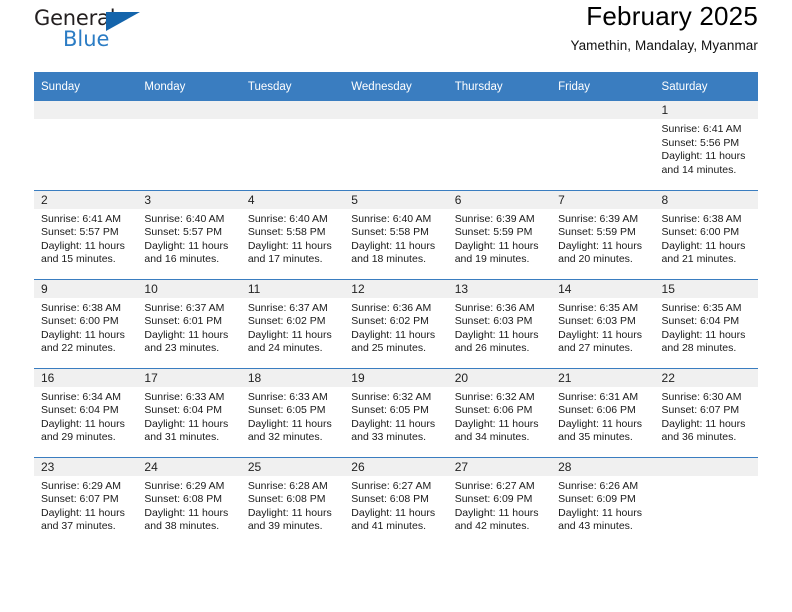  What do you see at coordinates (286, 410) in the screenshot?
I see `day-detail-line: Sunset: 6:05 PM` at bounding box center [286, 410].